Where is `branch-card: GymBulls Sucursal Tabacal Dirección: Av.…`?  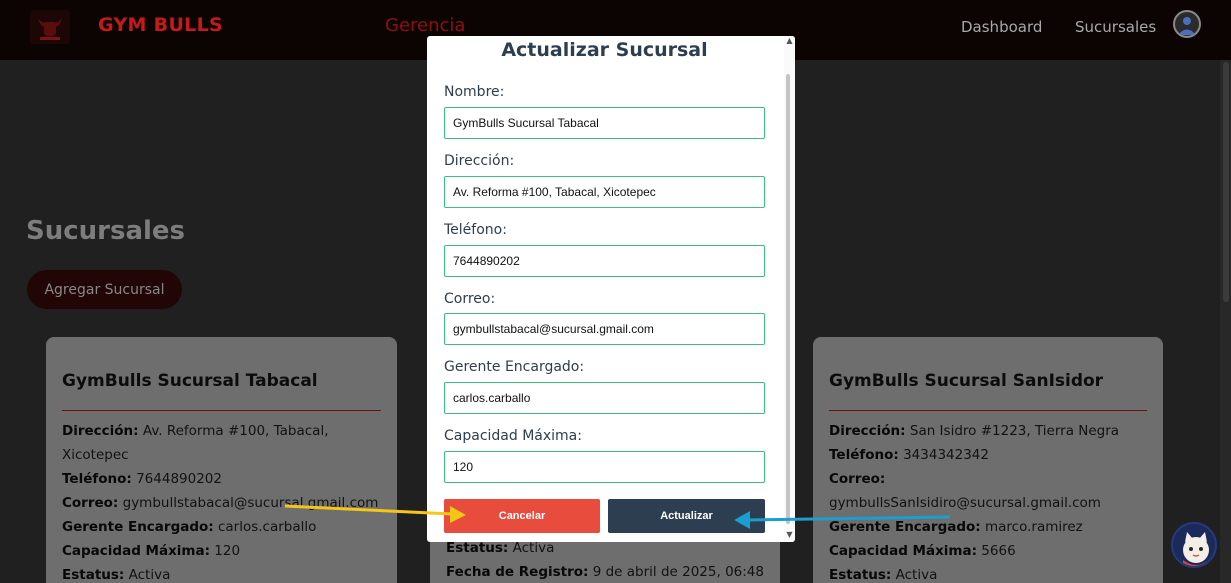 branch-card: GymBulls Sucursal Tabacal Dirección: Av.… is located at coordinates (221, 460).